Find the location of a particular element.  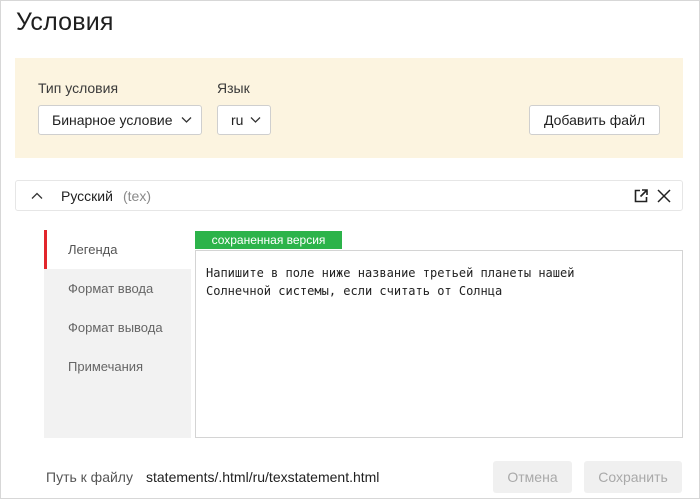

page-title: Условия is located at coordinates (65, 22).